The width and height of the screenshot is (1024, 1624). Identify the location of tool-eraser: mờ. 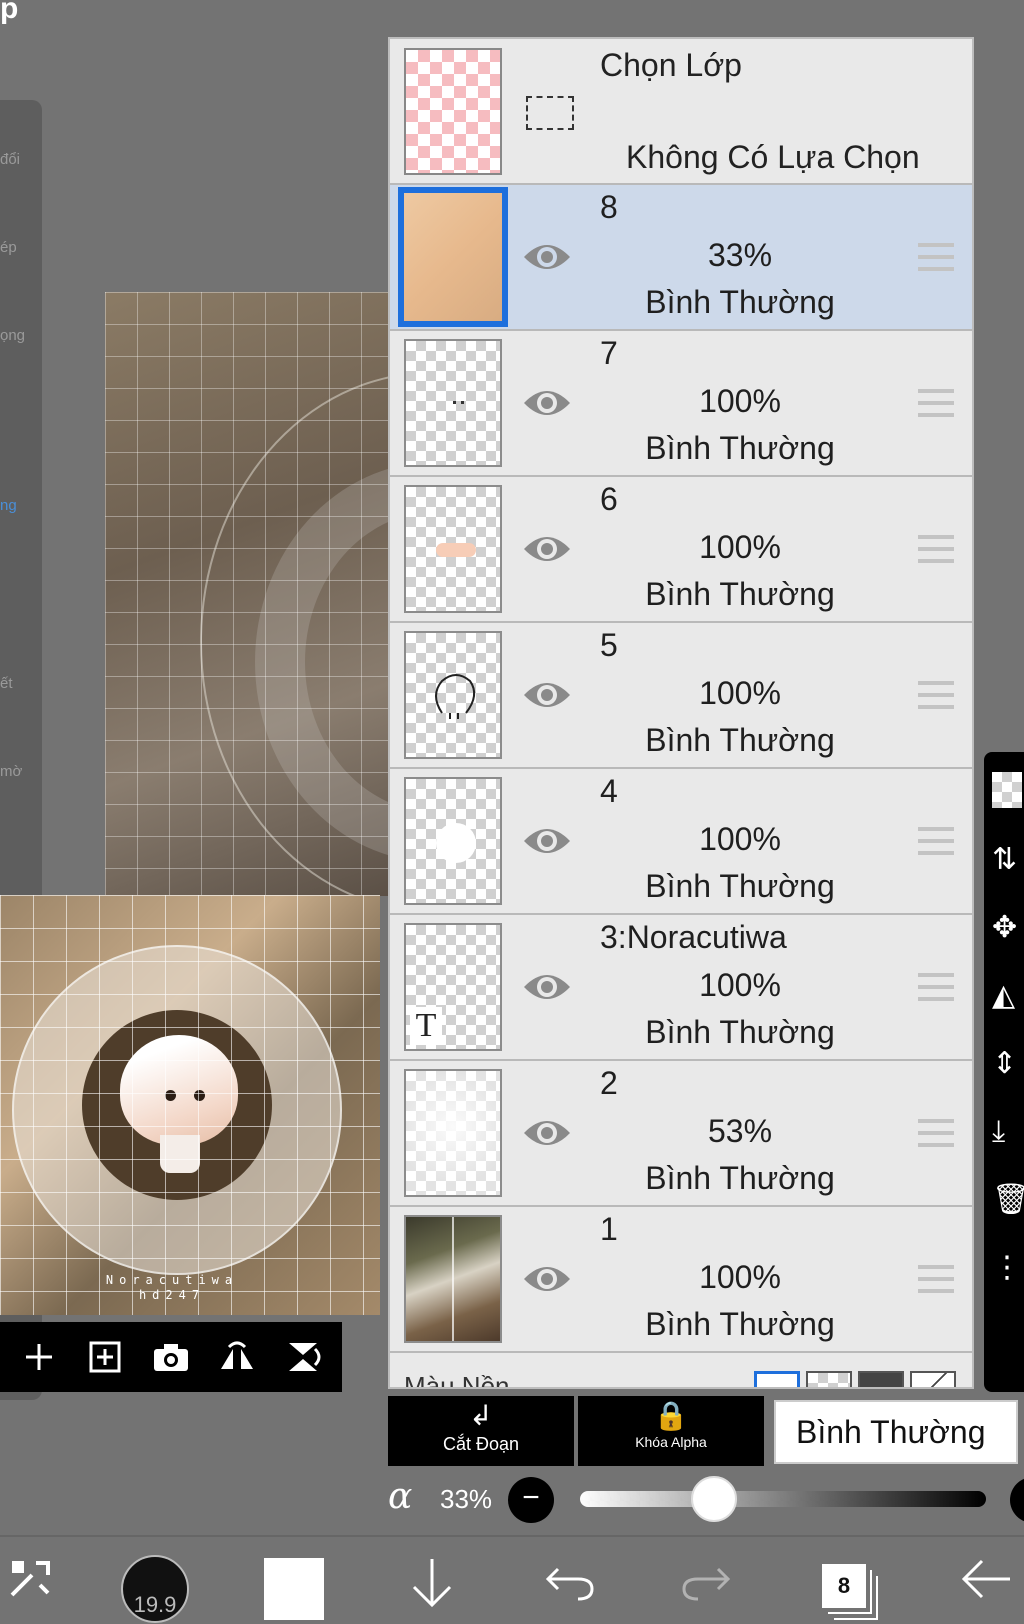
(20, 761).